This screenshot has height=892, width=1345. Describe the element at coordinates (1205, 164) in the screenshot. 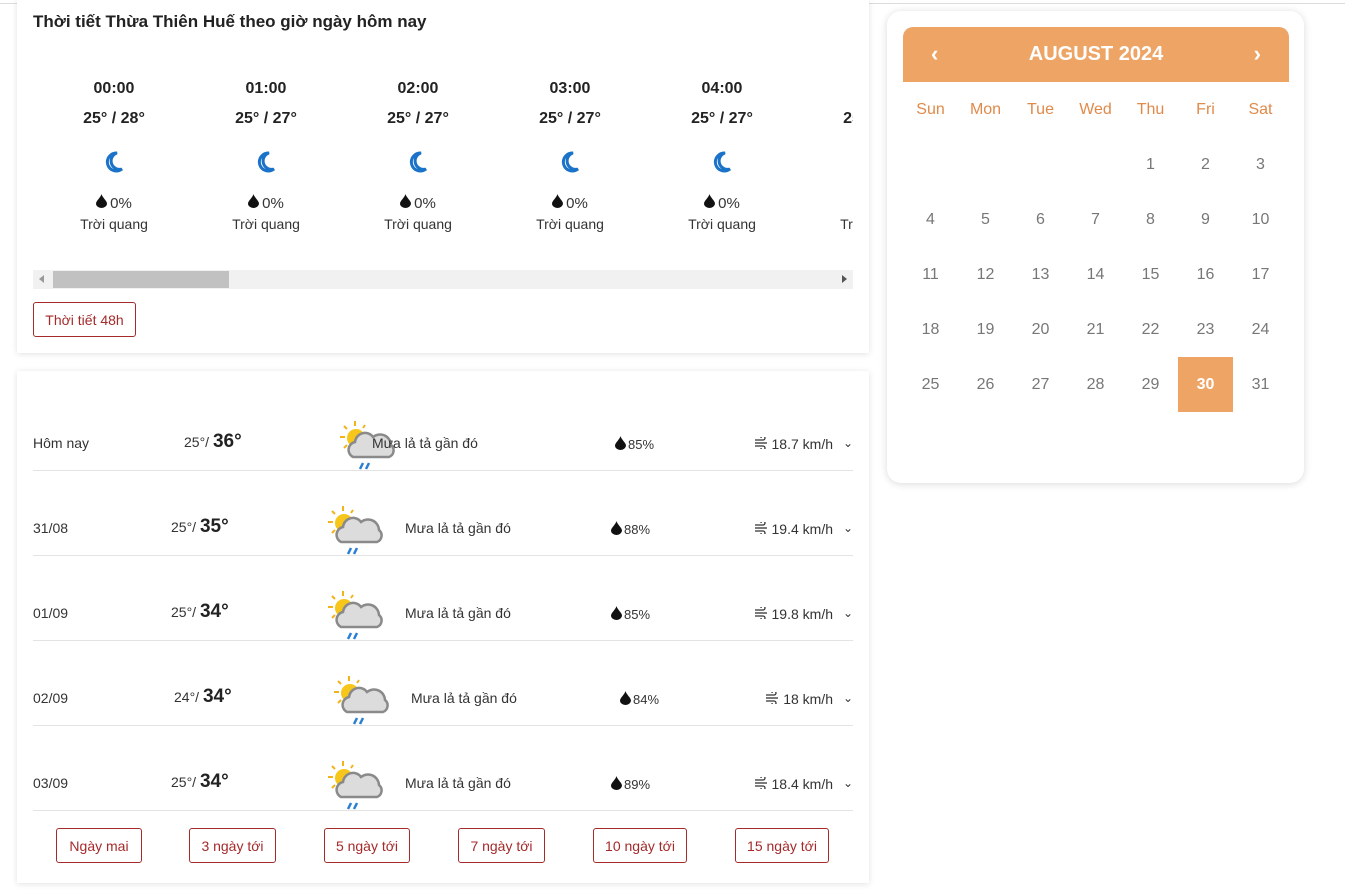

I see `calendar-day: 2` at that location.